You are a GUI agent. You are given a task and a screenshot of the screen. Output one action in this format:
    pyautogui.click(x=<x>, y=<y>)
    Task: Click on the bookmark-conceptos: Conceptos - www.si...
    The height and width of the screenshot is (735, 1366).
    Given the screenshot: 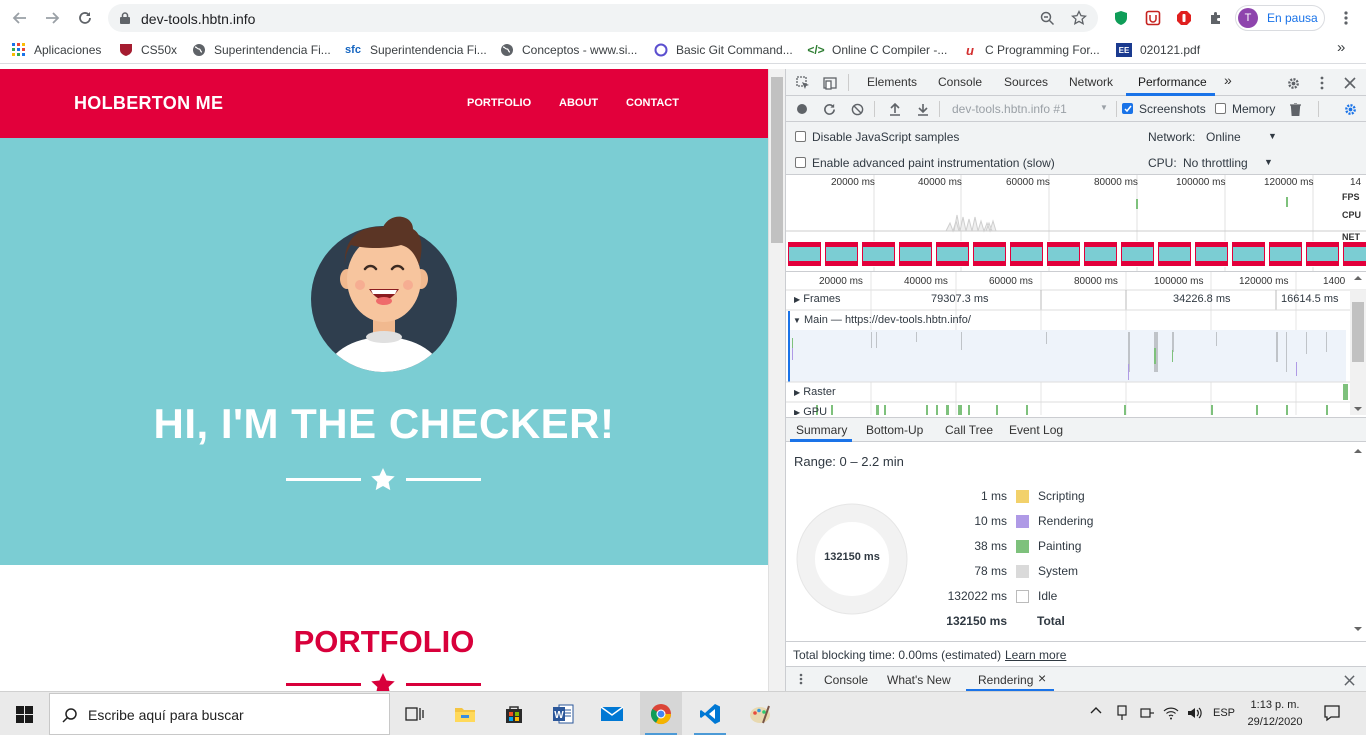 What is the action you would take?
    pyautogui.click(x=568, y=50)
    